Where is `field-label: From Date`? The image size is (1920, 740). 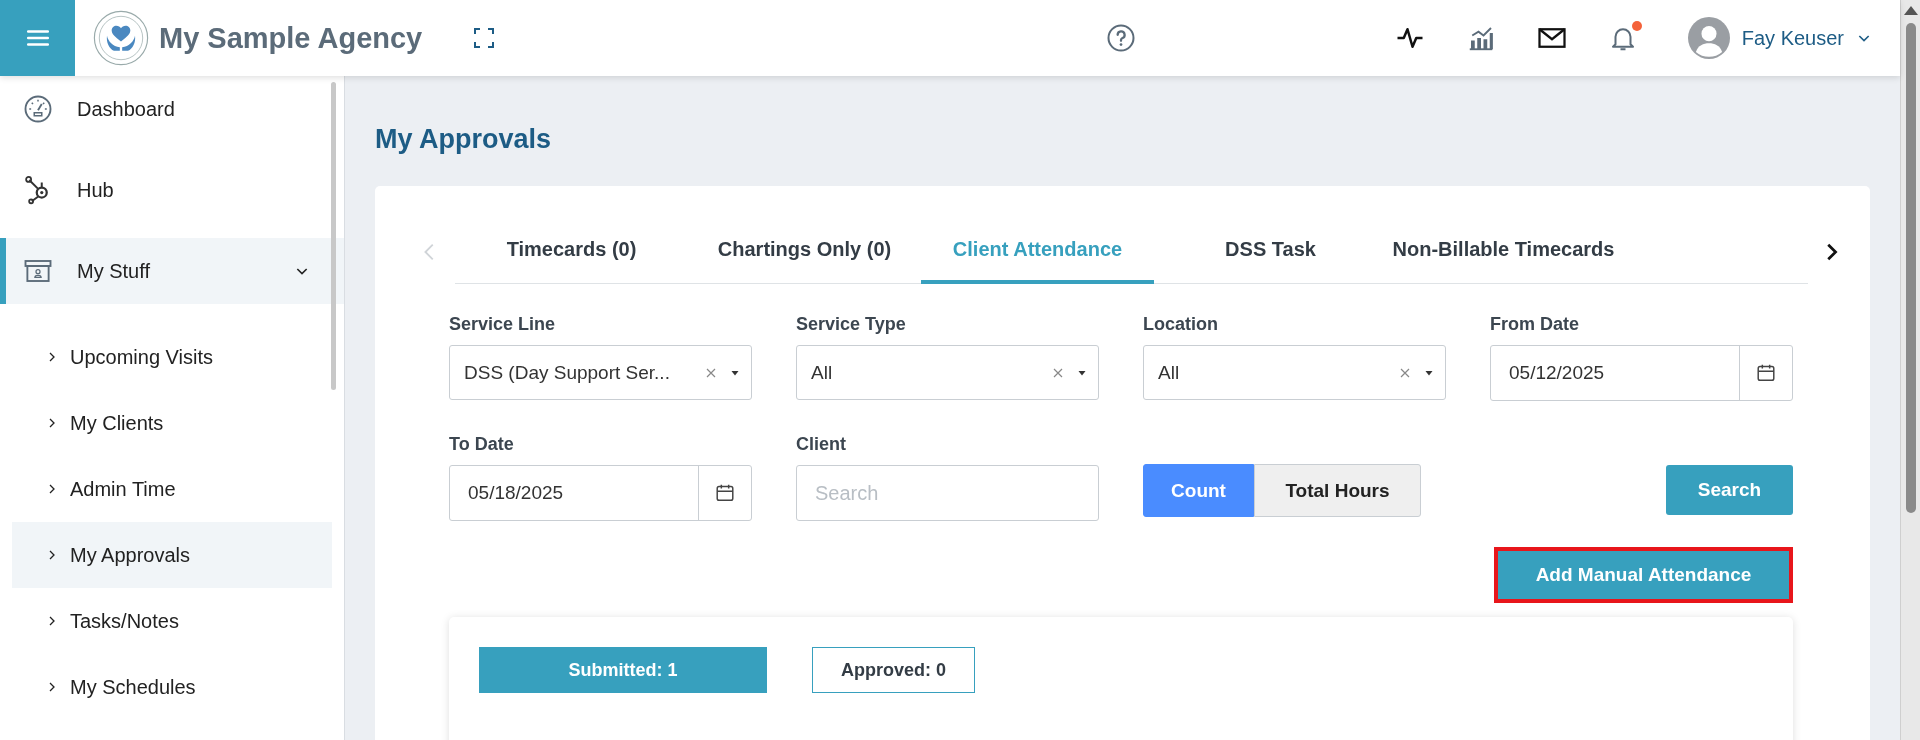
field-label: From Date is located at coordinates (1535, 324).